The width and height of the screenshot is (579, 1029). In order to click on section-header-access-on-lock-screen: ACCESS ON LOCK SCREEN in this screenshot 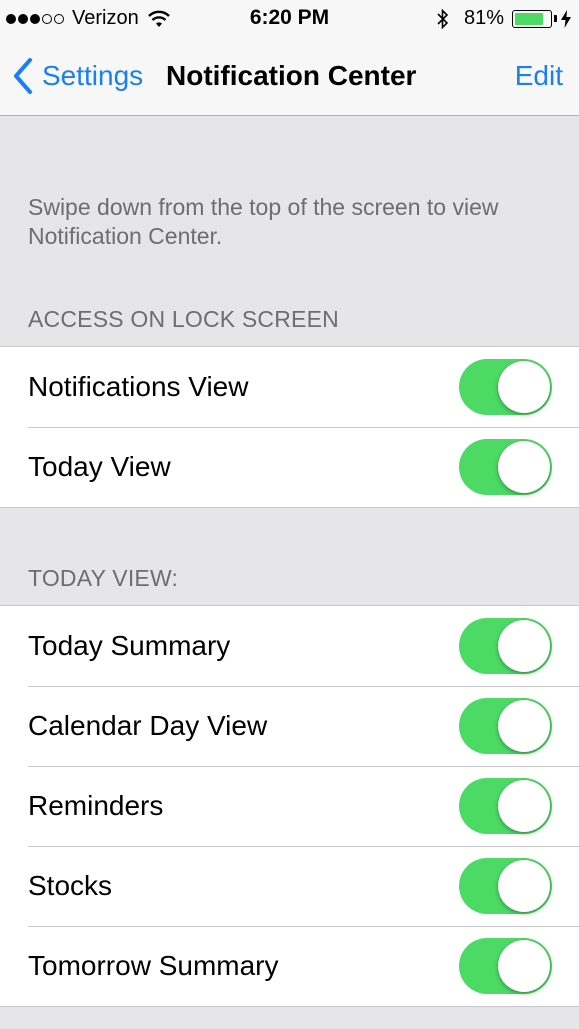, I will do `click(183, 319)`.